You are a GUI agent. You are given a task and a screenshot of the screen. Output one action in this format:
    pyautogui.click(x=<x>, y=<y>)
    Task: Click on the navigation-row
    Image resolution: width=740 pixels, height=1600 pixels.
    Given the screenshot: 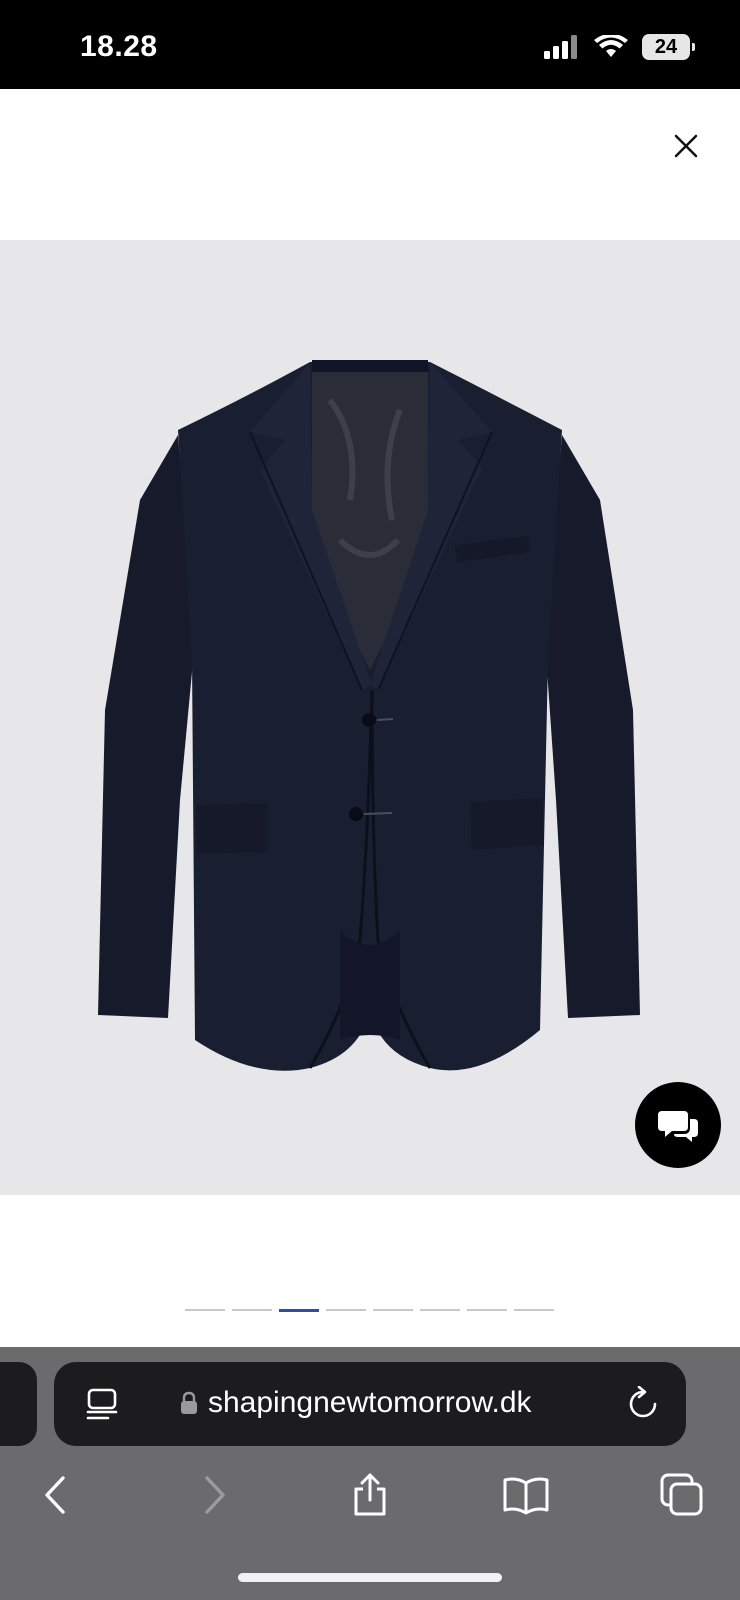 What is the action you would take?
    pyautogui.click(x=370, y=1495)
    